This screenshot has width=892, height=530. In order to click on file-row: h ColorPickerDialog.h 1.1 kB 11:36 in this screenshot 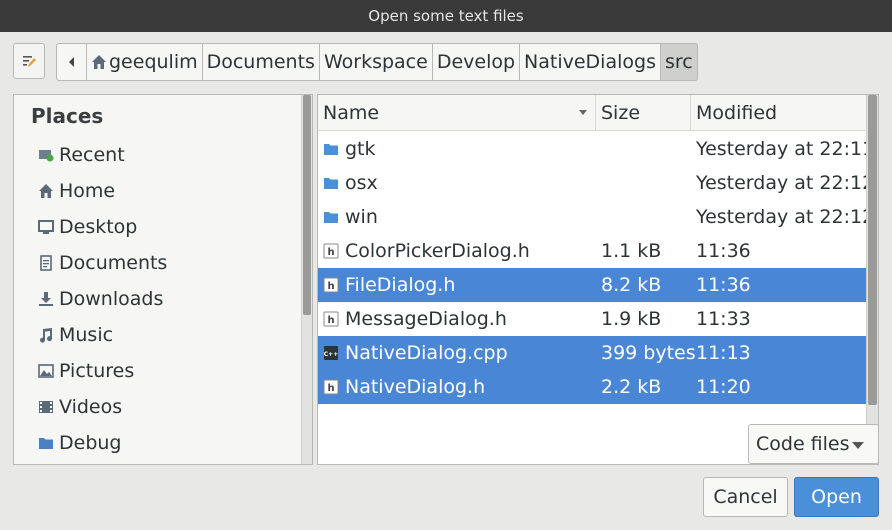, I will do `click(592, 251)`.